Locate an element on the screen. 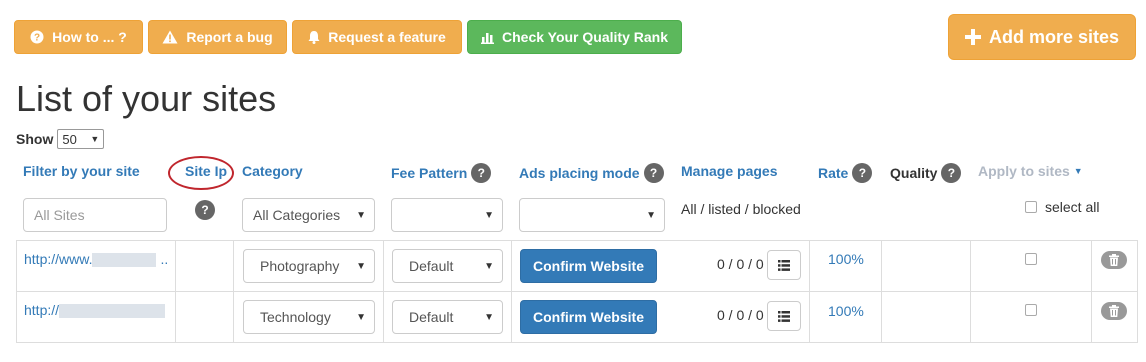  show-entries-select: 50 ▼ is located at coordinates (81, 139).